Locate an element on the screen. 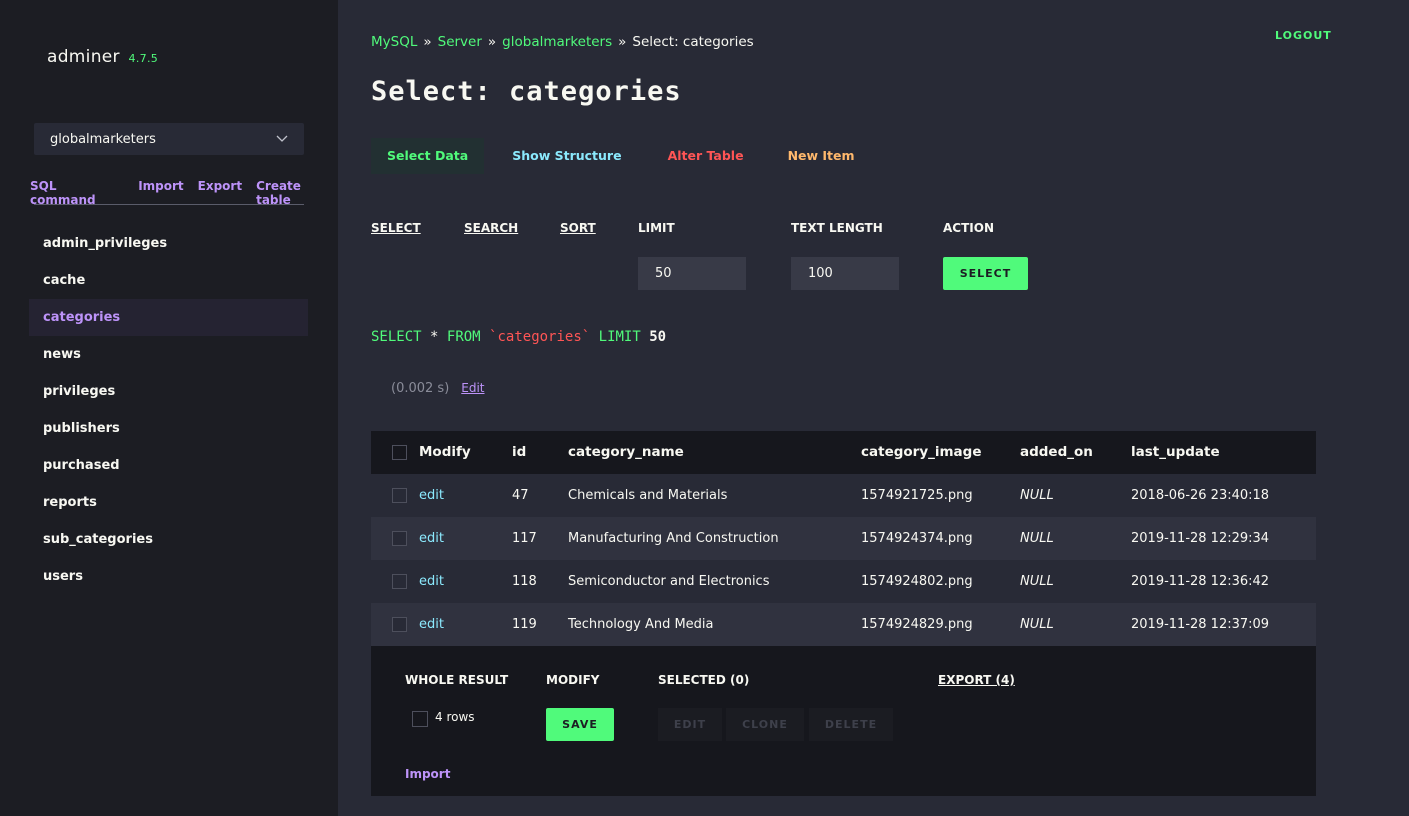 The height and width of the screenshot is (816, 1409). cell-category-image: 1574924802.png is located at coordinates (917, 581).